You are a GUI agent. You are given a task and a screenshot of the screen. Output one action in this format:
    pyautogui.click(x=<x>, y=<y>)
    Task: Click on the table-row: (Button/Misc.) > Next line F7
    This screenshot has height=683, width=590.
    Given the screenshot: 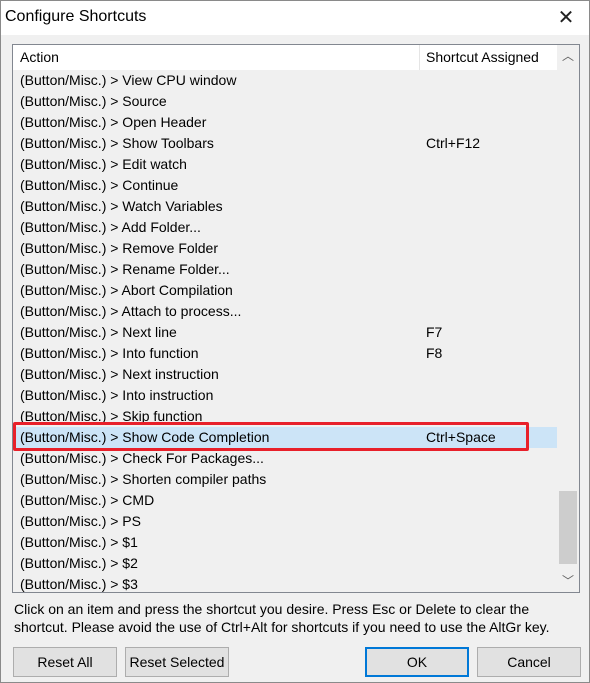 What is the action you would take?
    pyautogui.click(x=285, y=332)
    